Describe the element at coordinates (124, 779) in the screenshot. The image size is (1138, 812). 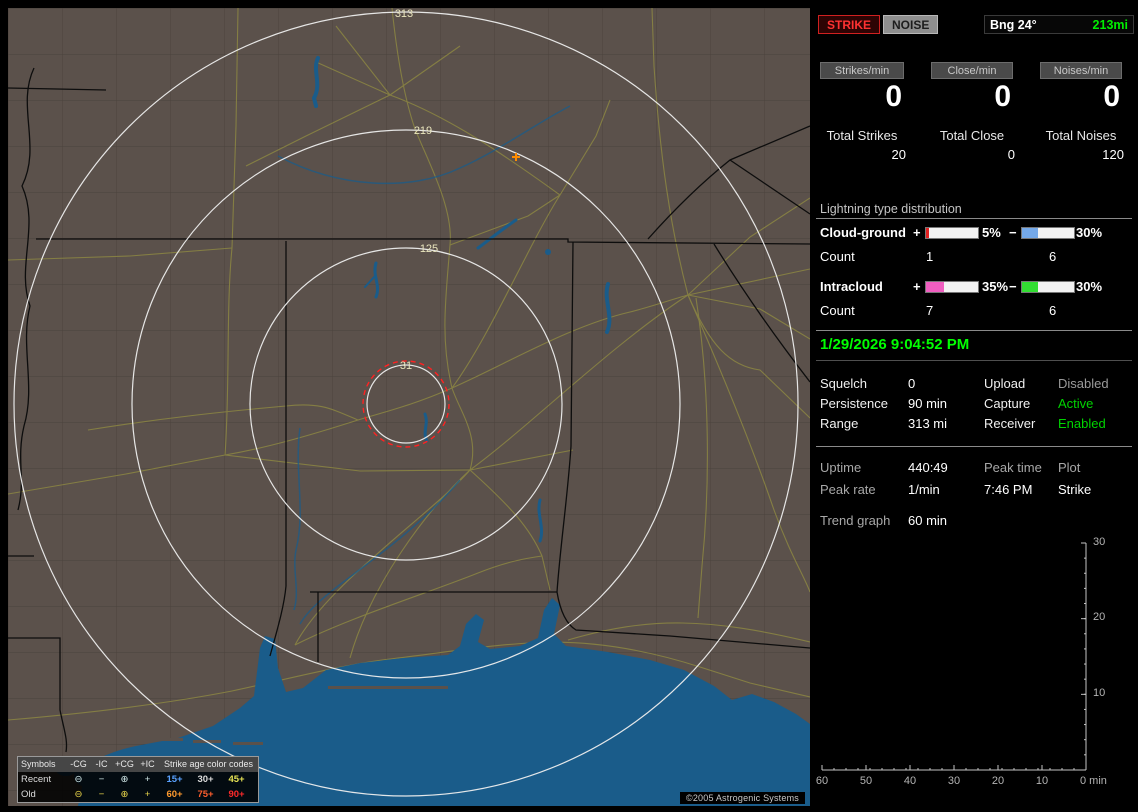
I see `pos-cg-recent-icon: ⊕` at that location.